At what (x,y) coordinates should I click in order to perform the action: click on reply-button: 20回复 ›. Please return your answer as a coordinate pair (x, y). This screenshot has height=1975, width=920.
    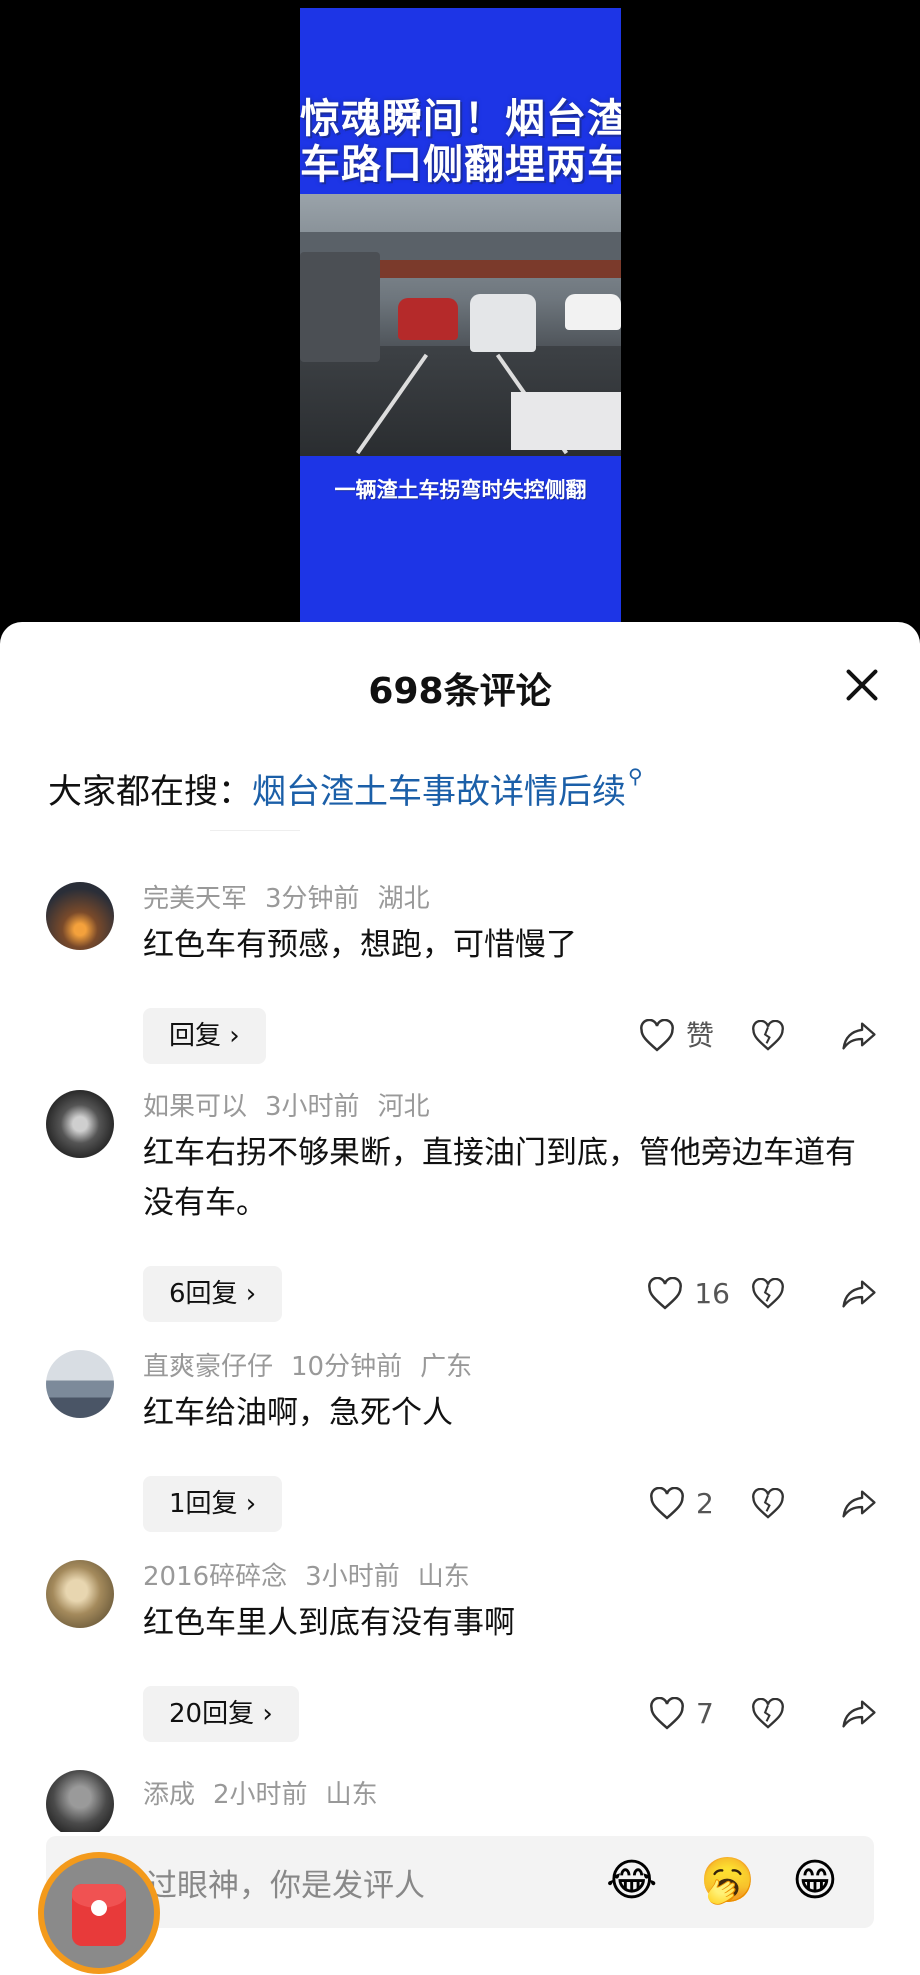
    Looking at the image, I should click on (221, 1714).